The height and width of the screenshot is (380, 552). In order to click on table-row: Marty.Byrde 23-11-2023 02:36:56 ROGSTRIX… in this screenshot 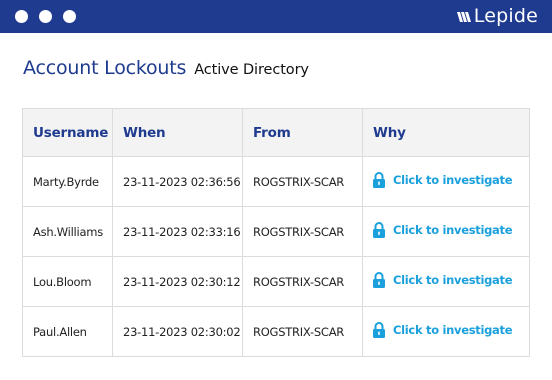, I will do `click(276, 181)`.